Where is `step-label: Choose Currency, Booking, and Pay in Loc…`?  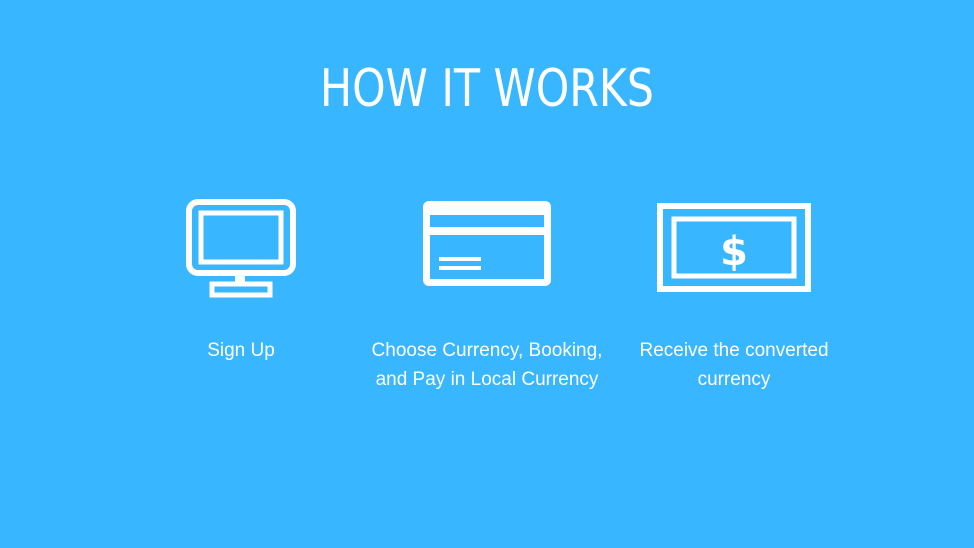 step-label: Choose Currency, Booking, and Pay in Loc… is located at coordinates (487, 365).